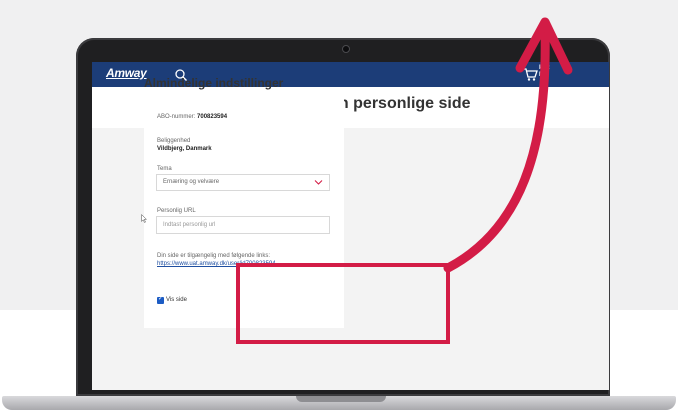  I want to click on amway-logo: Amway, so click(126, 73).